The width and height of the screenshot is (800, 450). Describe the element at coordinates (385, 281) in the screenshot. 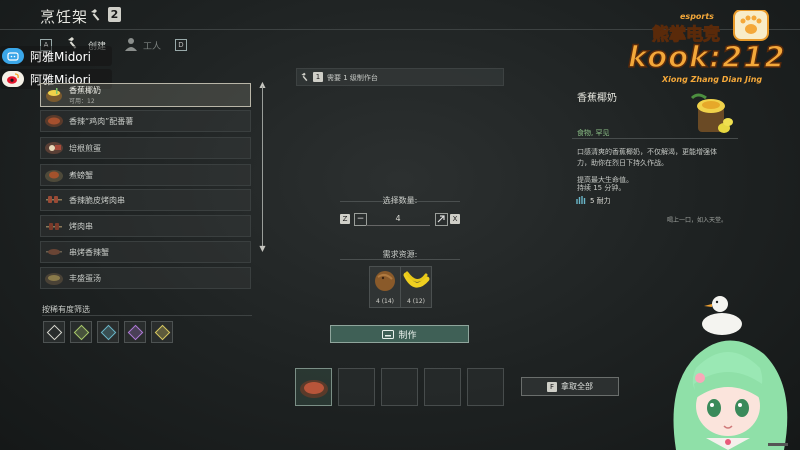

I see `coconut-icon` at that location.